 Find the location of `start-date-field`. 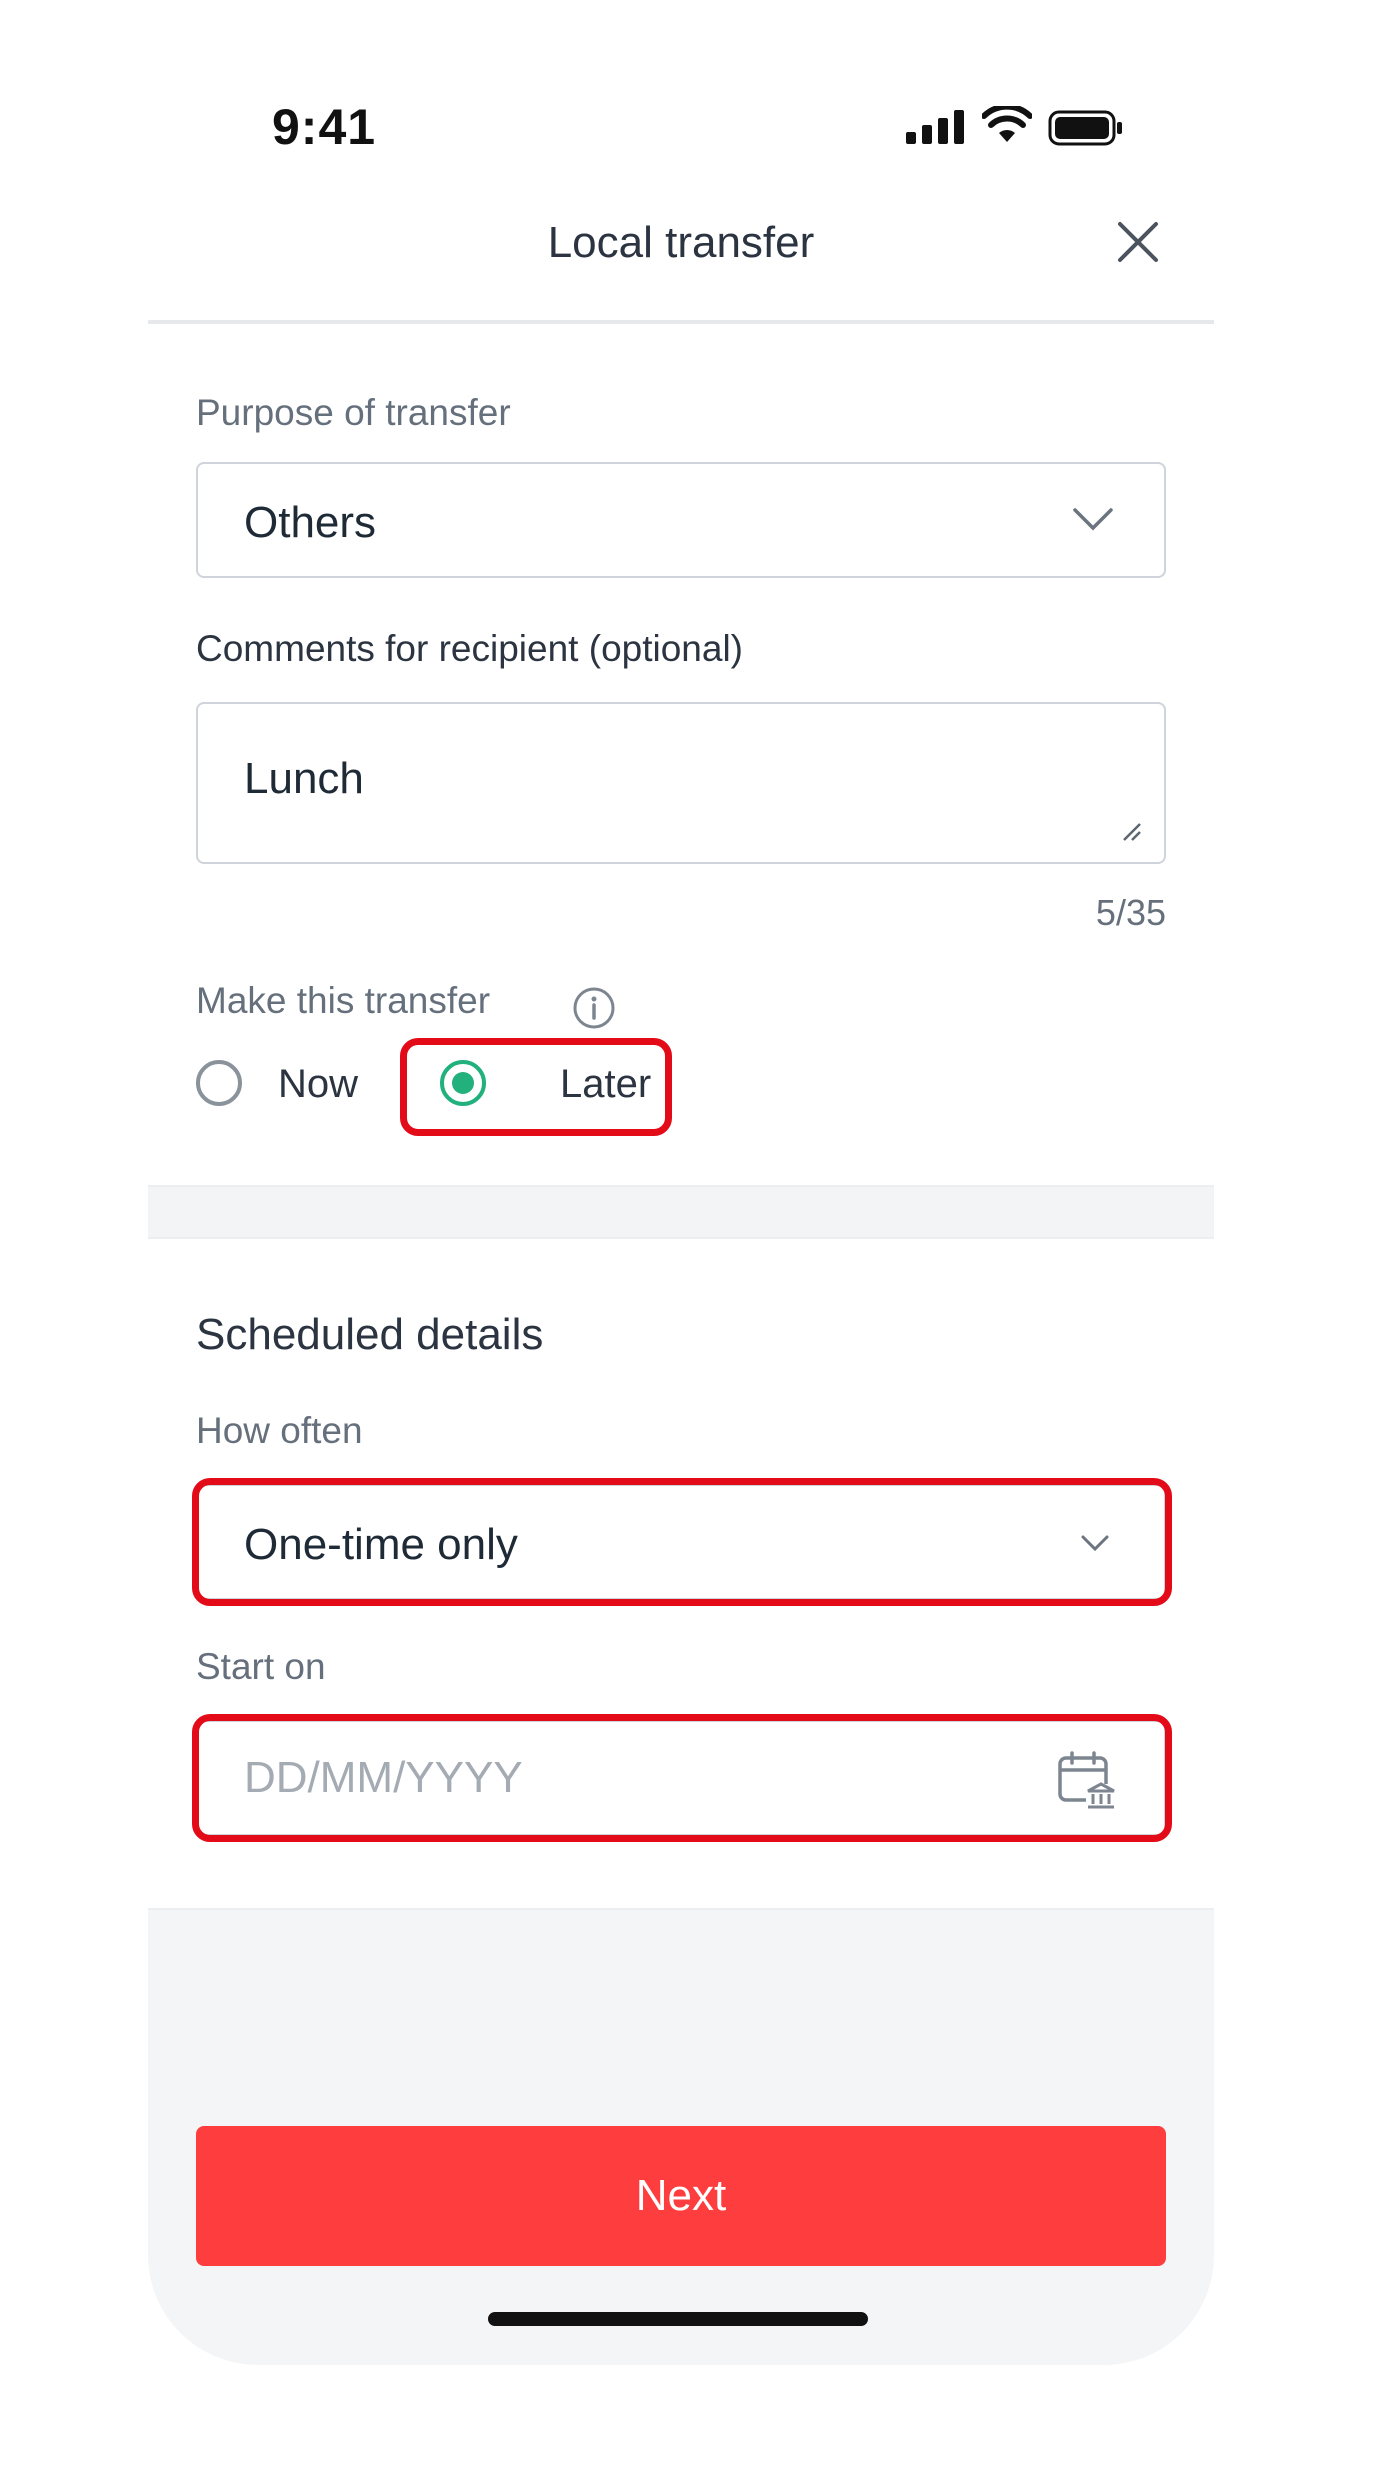

start-date-field is located at coordinates (681, 1778).